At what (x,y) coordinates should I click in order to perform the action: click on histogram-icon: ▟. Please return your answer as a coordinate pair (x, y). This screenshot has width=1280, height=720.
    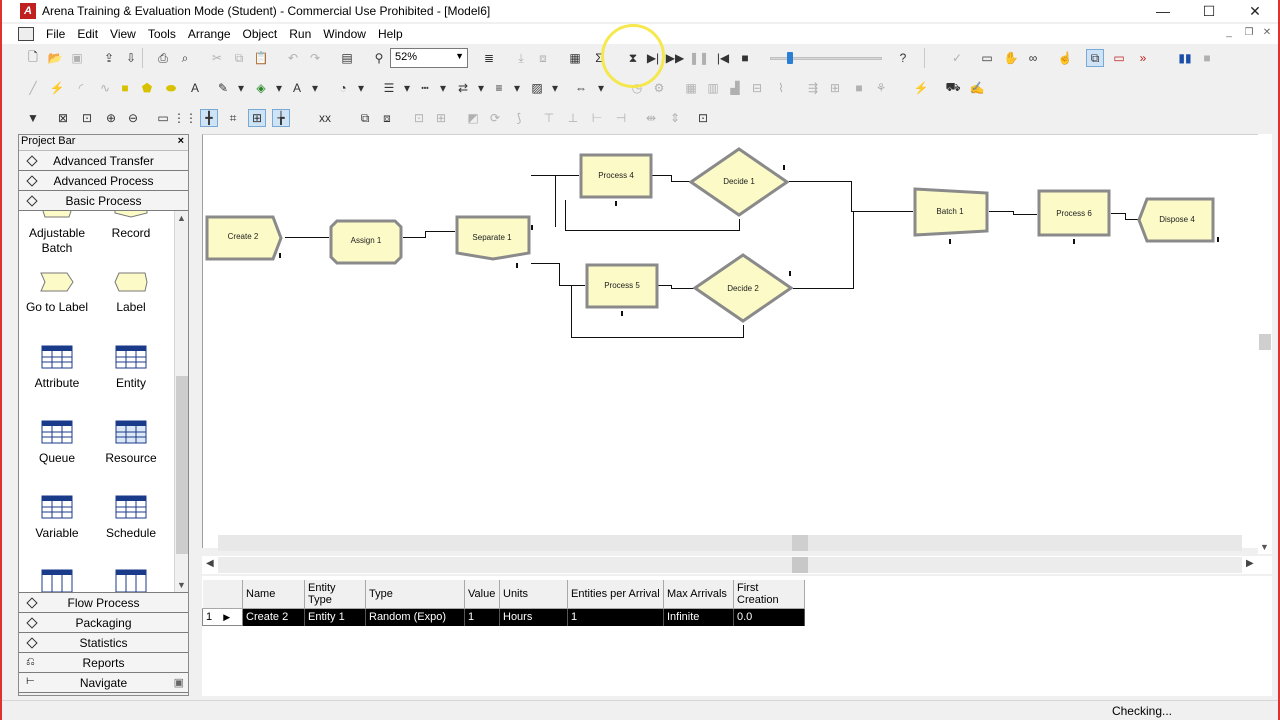
    Looking at the image, I should click on (735, 88).